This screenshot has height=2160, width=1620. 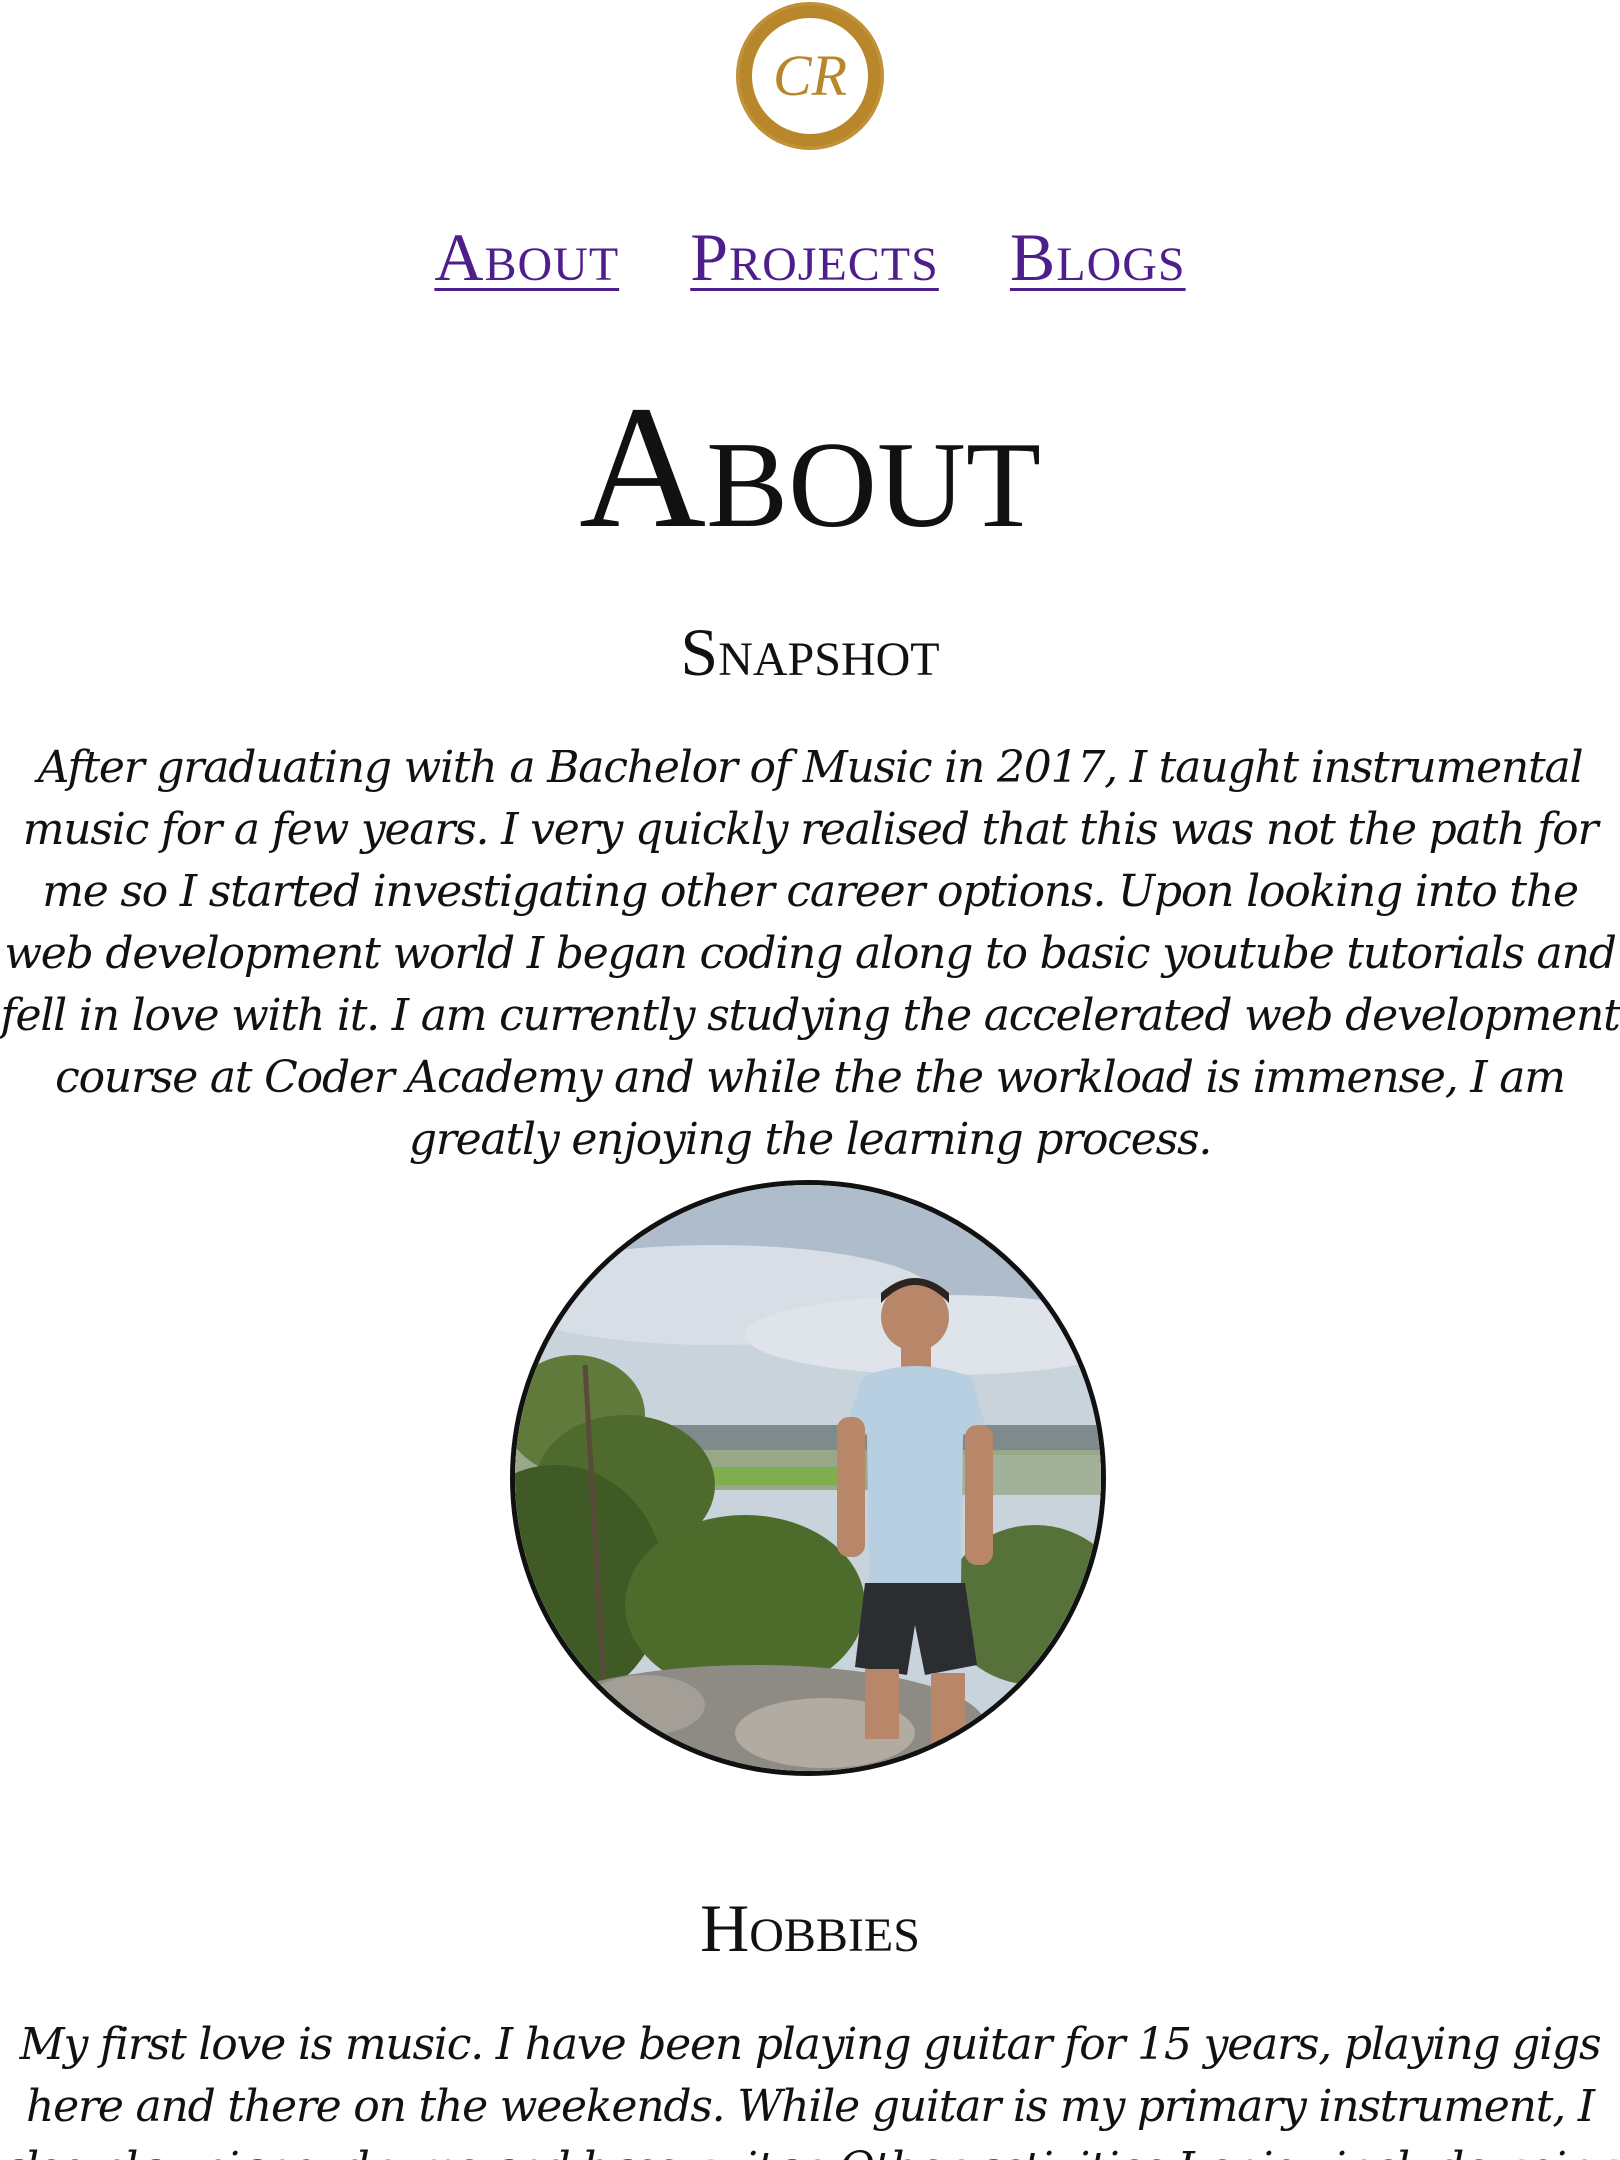 I want to click on main-nav: About Projects Blogs, so click(x=810, y=257).